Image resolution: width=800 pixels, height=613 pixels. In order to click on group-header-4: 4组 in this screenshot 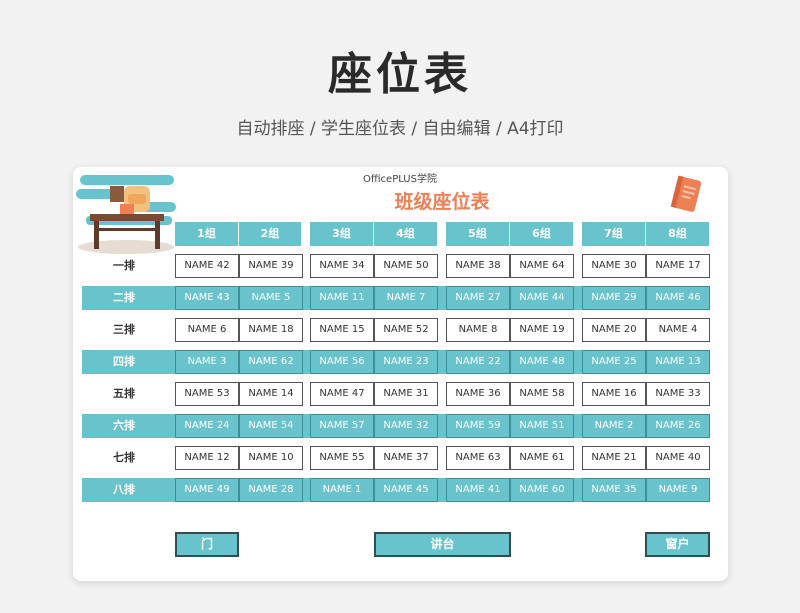, I will do `click(406, 234)`.